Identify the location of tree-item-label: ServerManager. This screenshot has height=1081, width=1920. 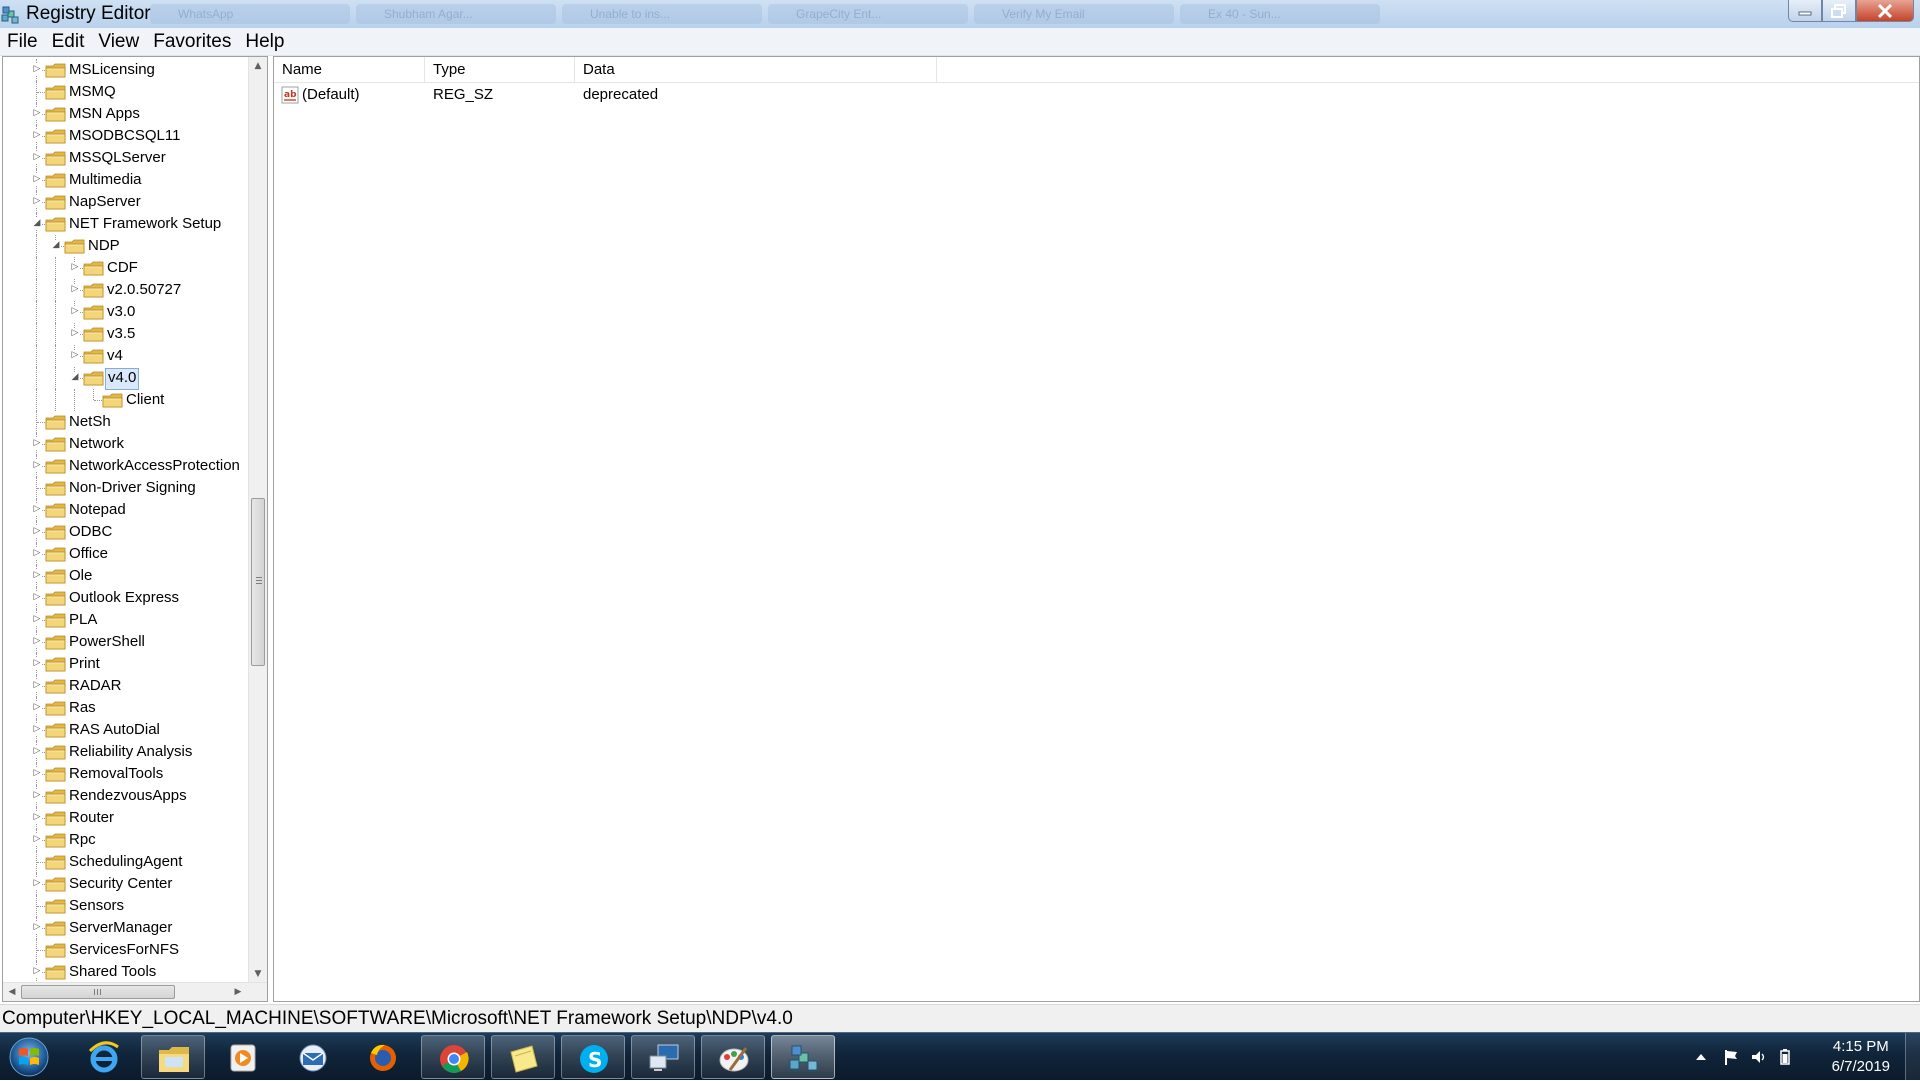
(120, 928).